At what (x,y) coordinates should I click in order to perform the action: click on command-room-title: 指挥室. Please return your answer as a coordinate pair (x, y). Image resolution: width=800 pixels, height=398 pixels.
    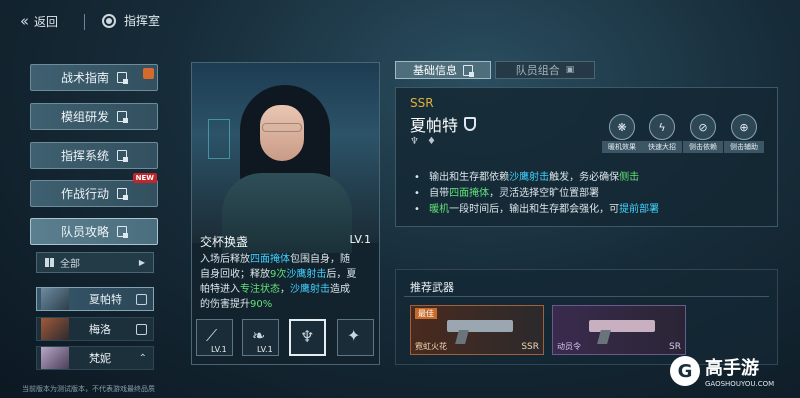
    Looking at the image, I should click on (131, 20).